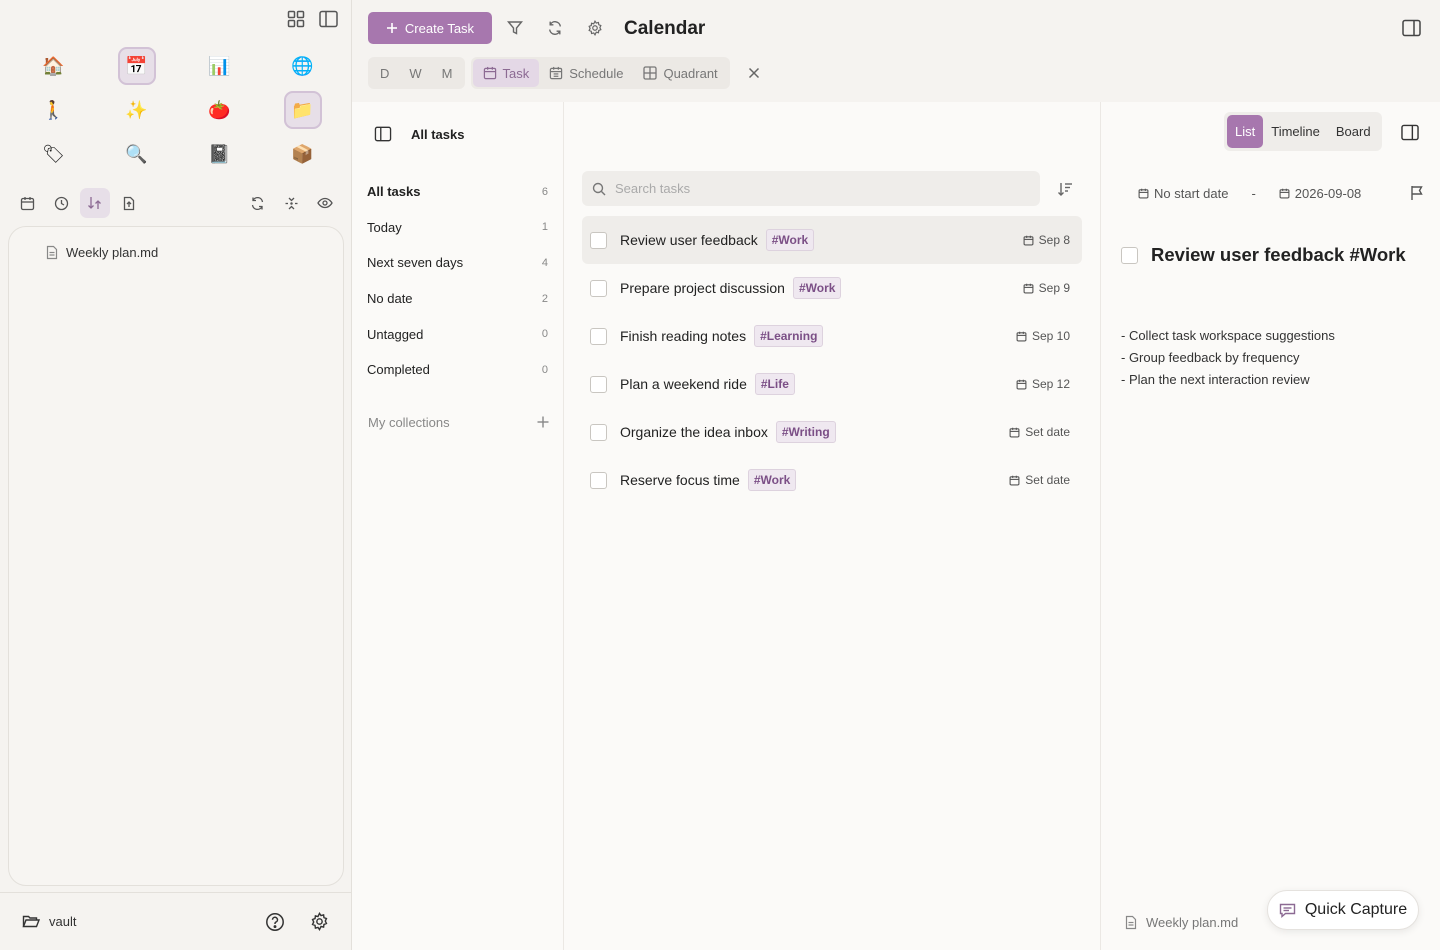 This screenshot has height=950, width=1440. I want to click on quick-capture-button: Quick Capture, so click(1343, 910).